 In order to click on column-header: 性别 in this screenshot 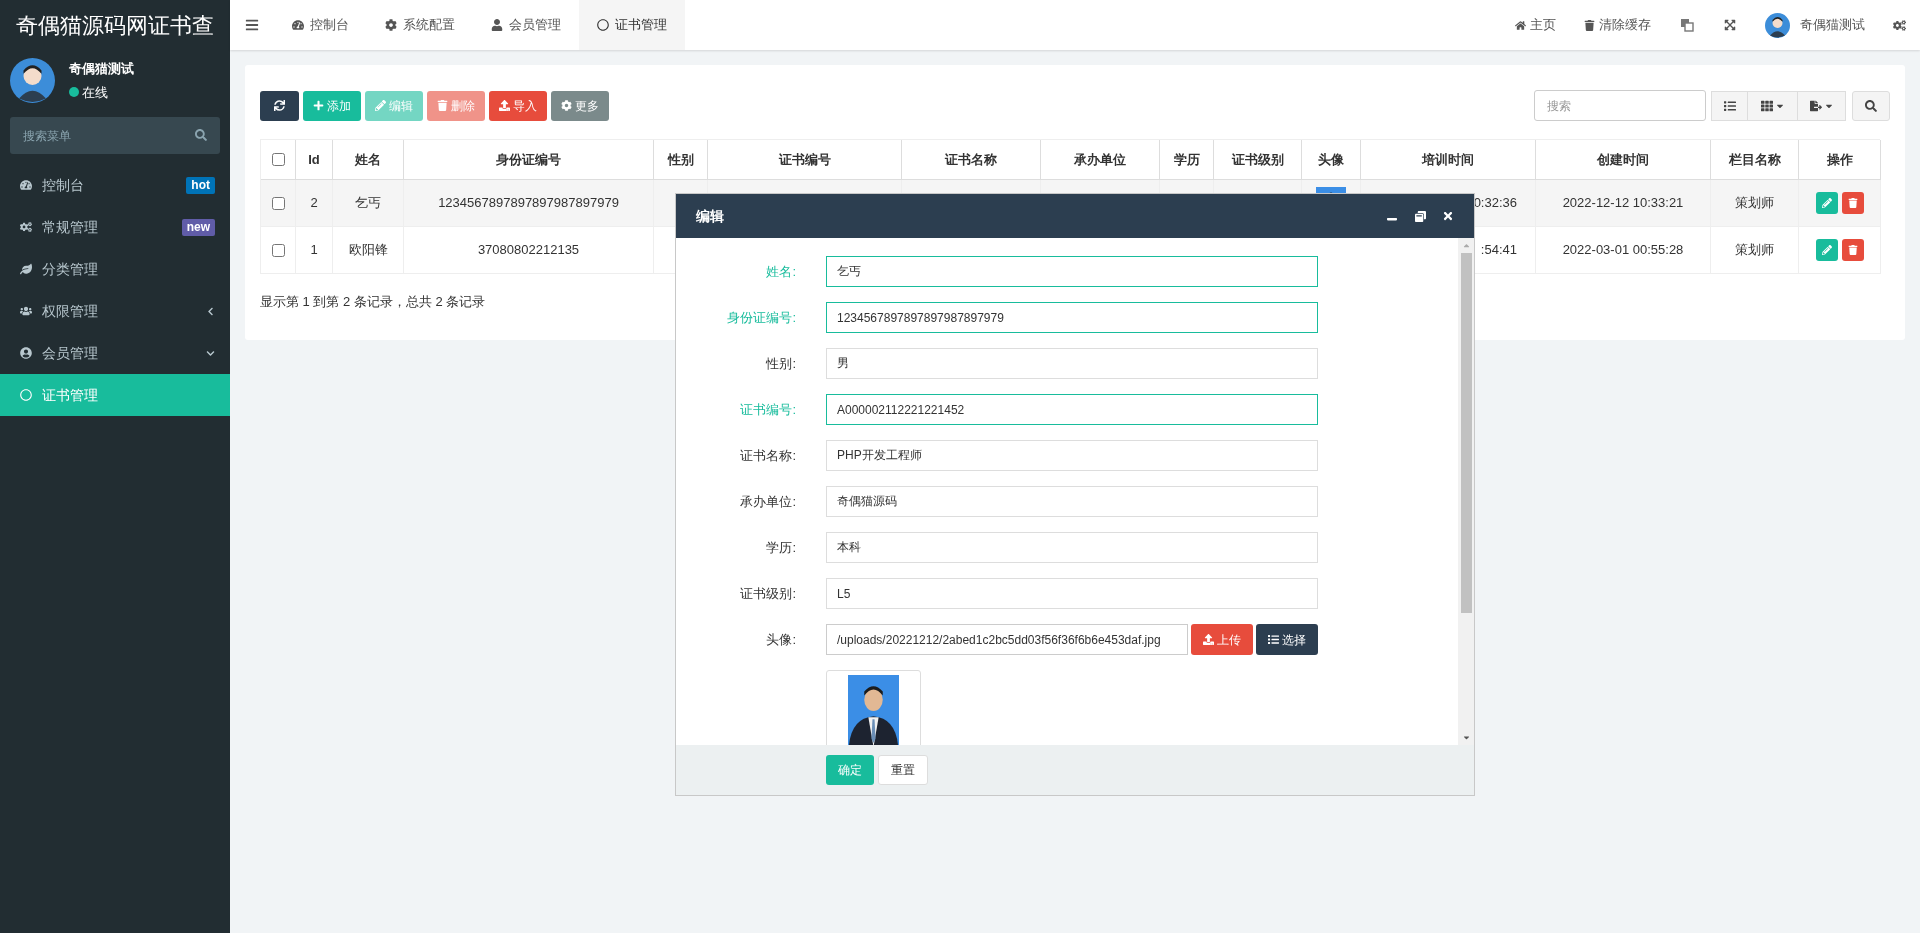, I will do `click(680, 159)`.